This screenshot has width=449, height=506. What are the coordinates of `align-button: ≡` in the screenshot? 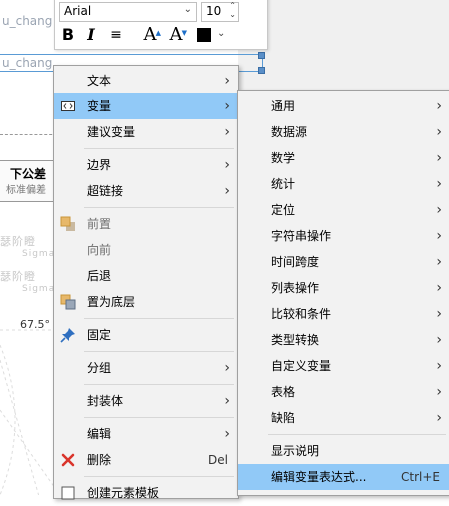 It's located at (116, 35).